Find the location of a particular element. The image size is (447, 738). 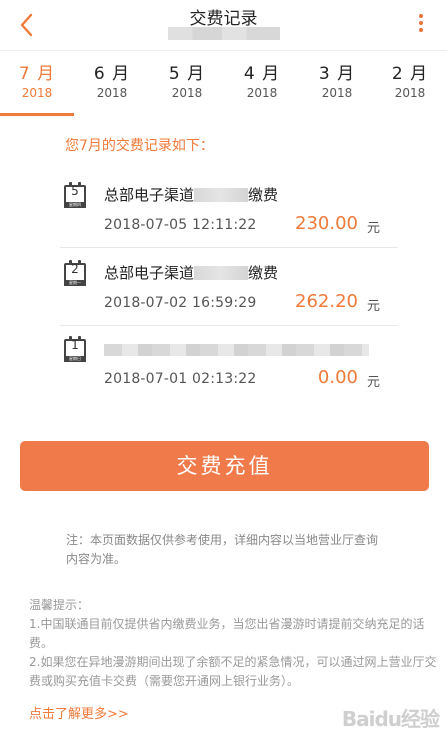

watermark-logo: Baidu经验 is located at coordinates (390, 719).